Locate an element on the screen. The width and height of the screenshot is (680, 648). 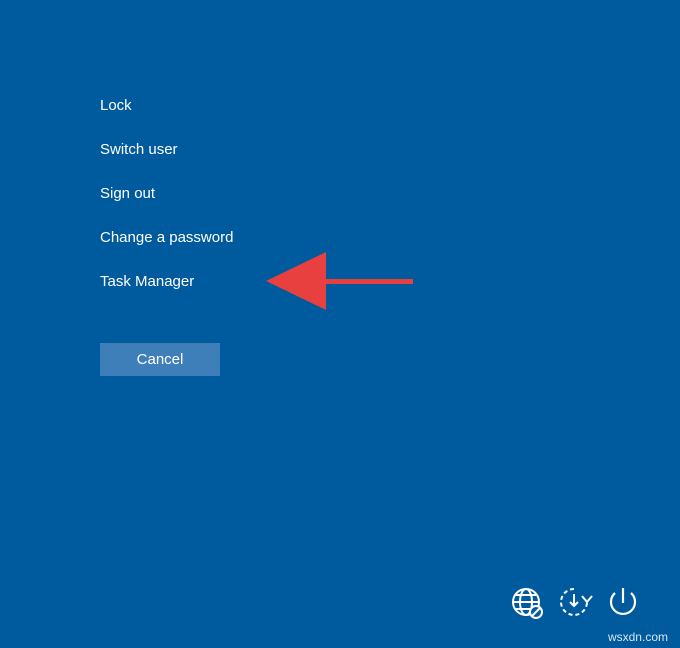
menu-item-lock: Lock is located at coordinates (166, 118).